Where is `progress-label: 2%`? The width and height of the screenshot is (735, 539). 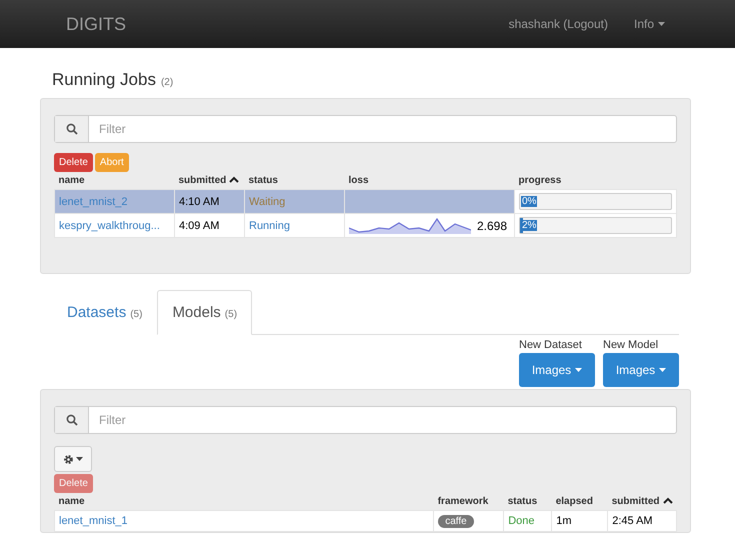 progress-label: 2% is located at coordinates (529, 225).